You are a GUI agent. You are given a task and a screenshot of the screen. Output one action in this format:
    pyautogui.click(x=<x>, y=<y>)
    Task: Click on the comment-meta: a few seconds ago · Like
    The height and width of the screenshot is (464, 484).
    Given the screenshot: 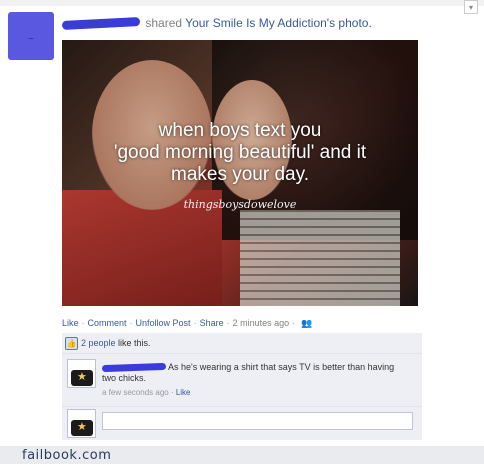 What is the action you would take?
    pyautogui.click(x=146, y=392)
    